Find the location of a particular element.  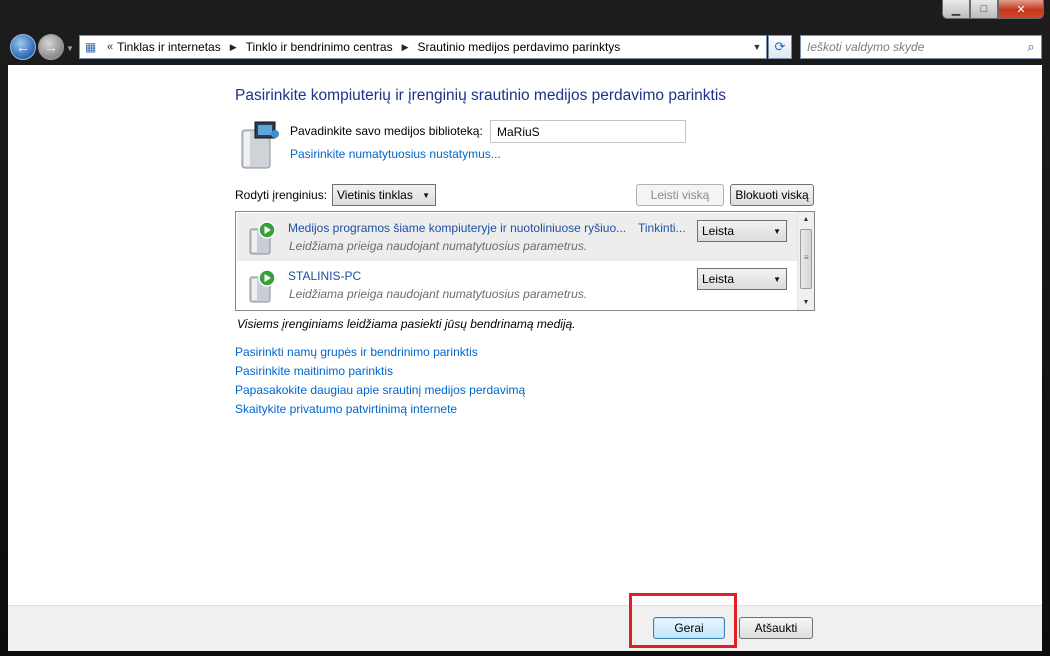

breadcrumb-item: Srautinio medijos perdavimo parinktys is located at coordinates (519, 47).